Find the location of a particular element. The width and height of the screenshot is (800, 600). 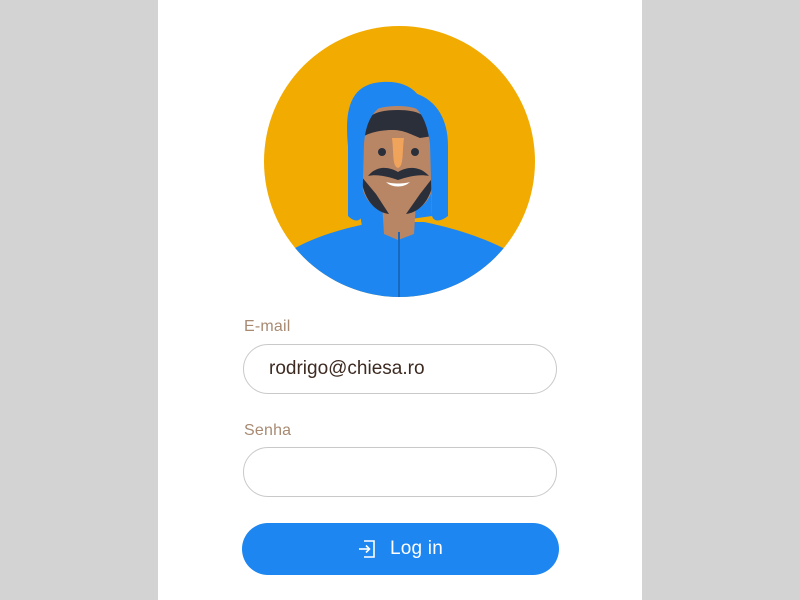

email-field: rodrigo@chiesa.ro is located at coordinates (400, 369).